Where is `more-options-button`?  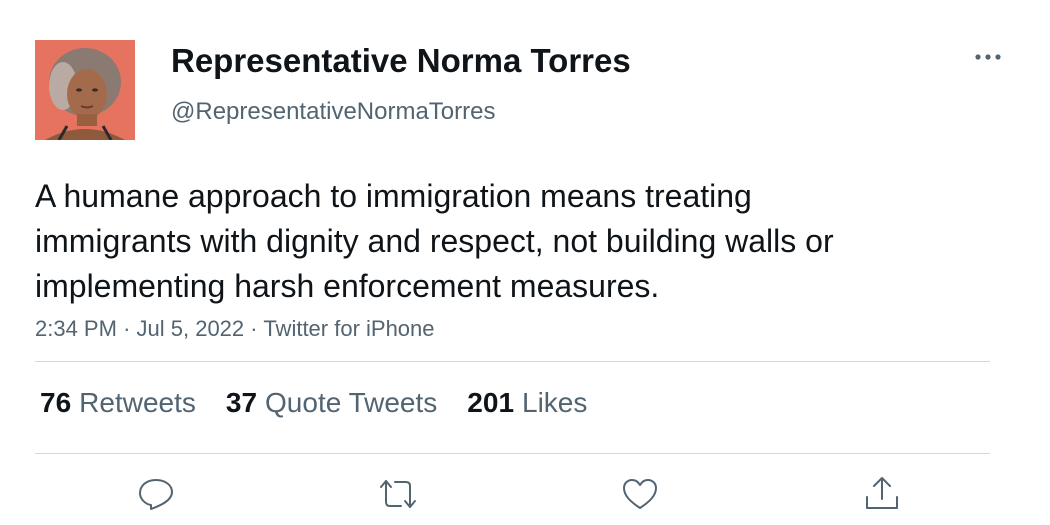 more-options-button is located at coordinates (988, 57).